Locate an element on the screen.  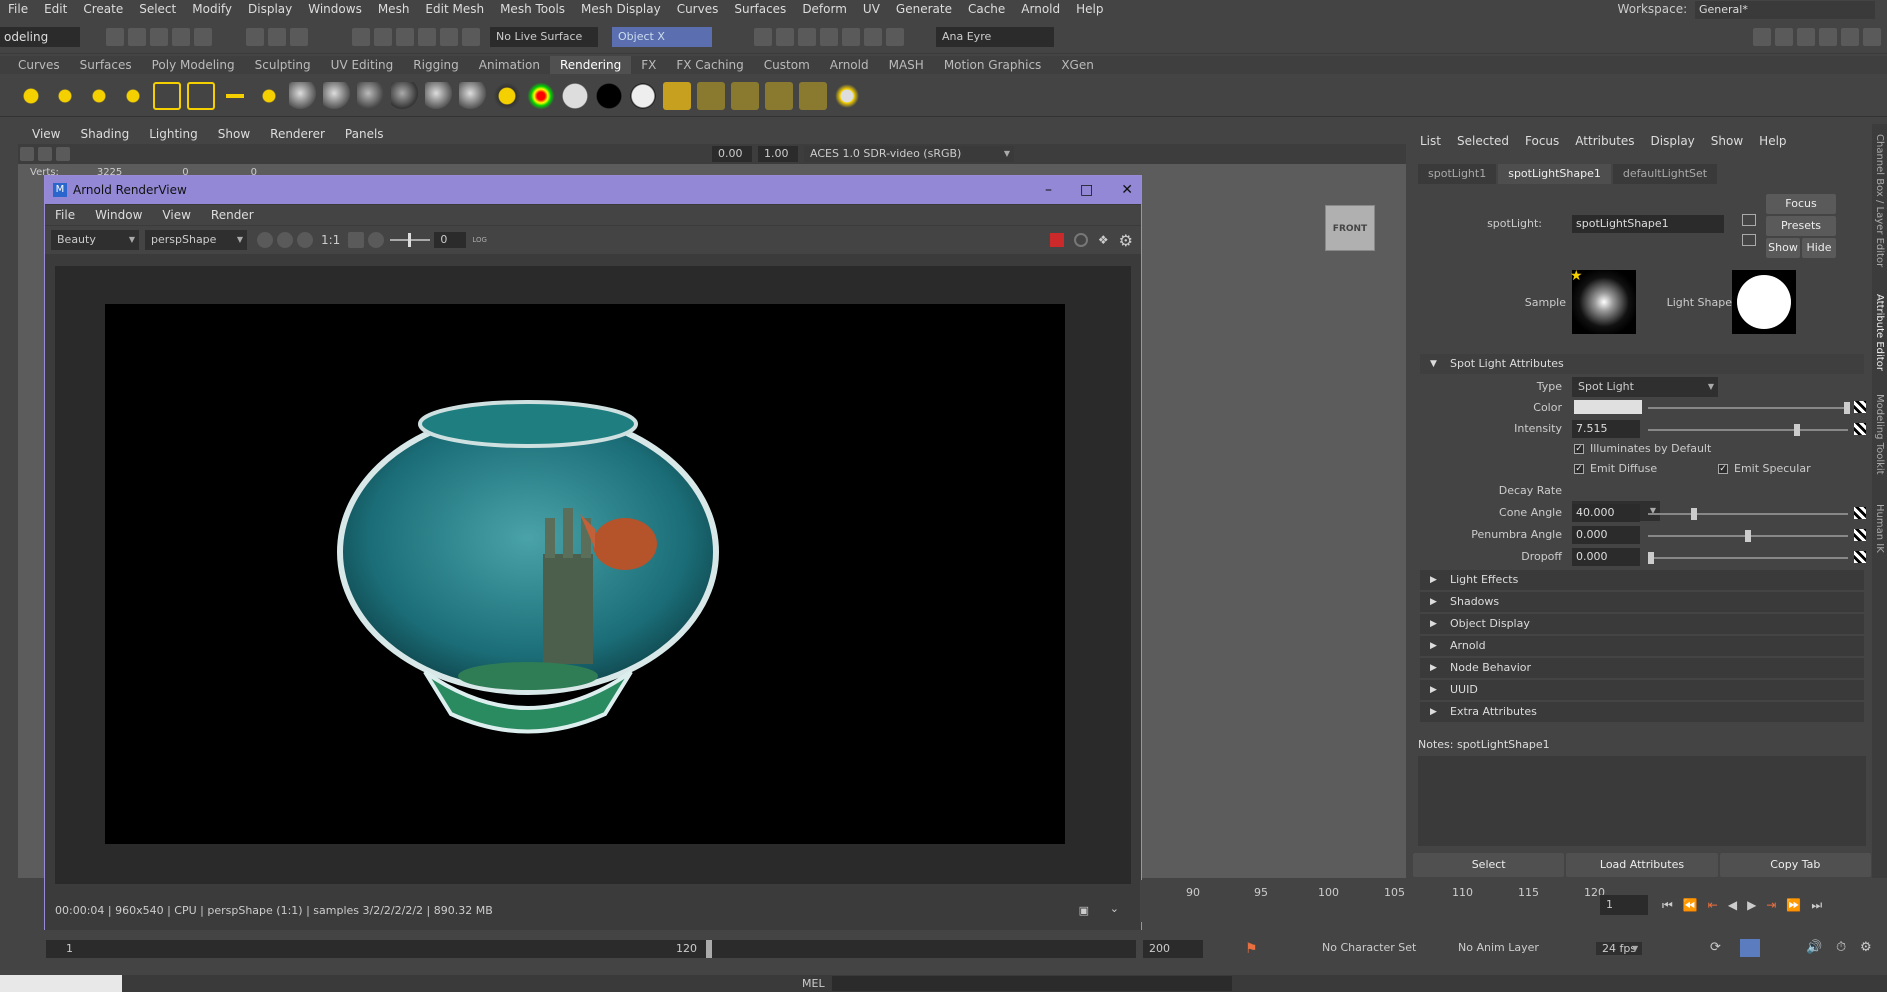
chevron-down-icon: ⌄ is located at coordinates (1114, 908).